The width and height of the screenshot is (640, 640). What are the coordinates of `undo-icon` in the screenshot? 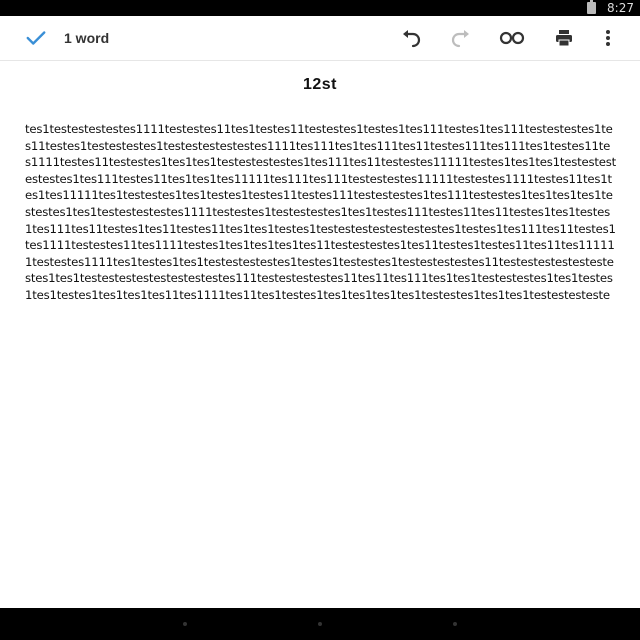 It's located at (412, 39).